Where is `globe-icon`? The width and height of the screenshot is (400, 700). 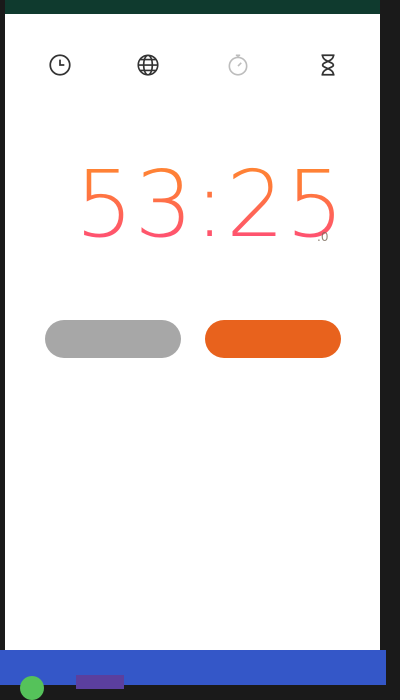
globe-icon is located at coordinates (148, 65).